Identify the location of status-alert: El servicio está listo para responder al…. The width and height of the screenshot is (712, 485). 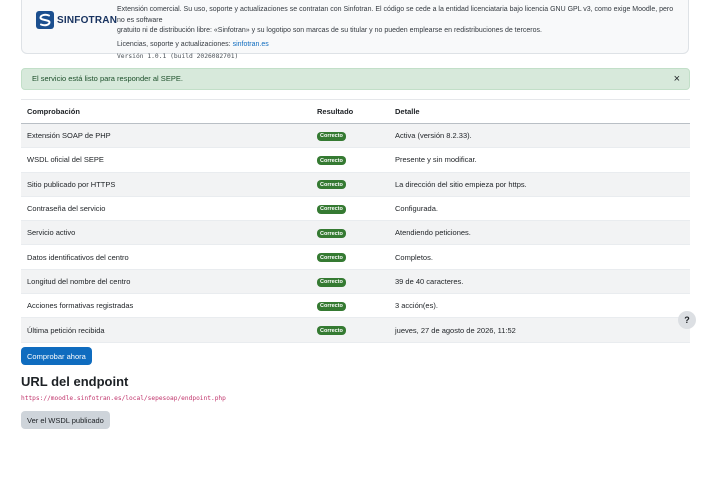
(355, 79).